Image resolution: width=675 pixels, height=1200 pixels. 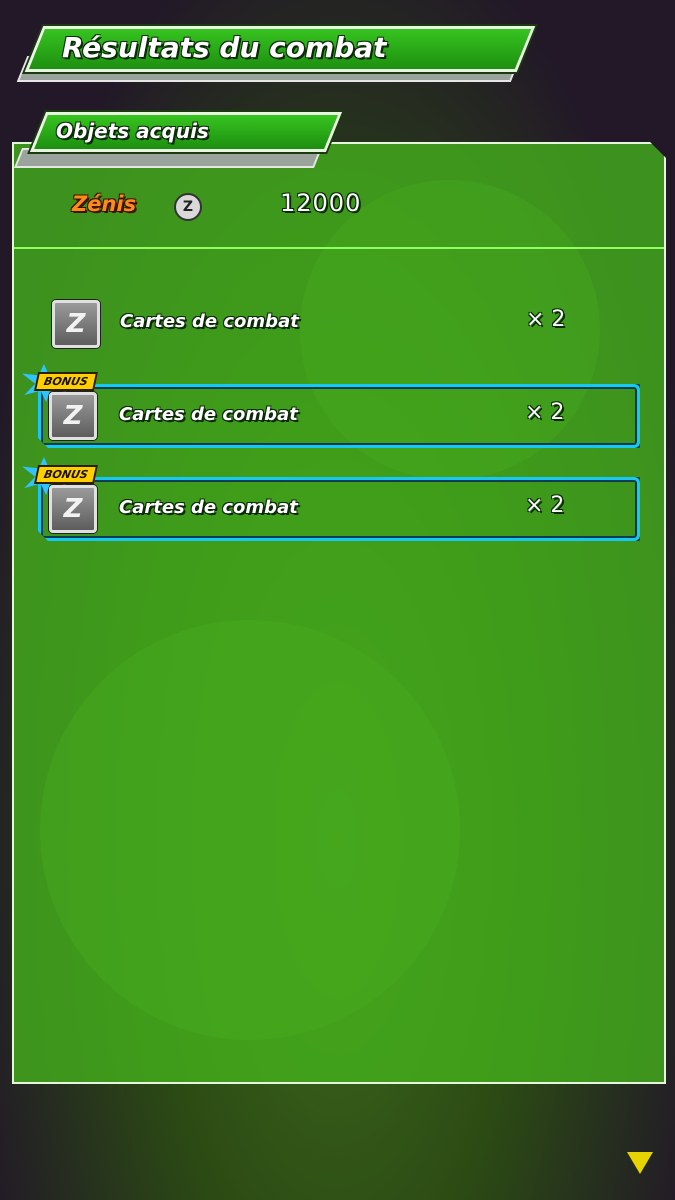 What do you see at coordinates (321, 203) in the screenshot?
I see `zenis-value: 12000` at bounding box center [321, 203].